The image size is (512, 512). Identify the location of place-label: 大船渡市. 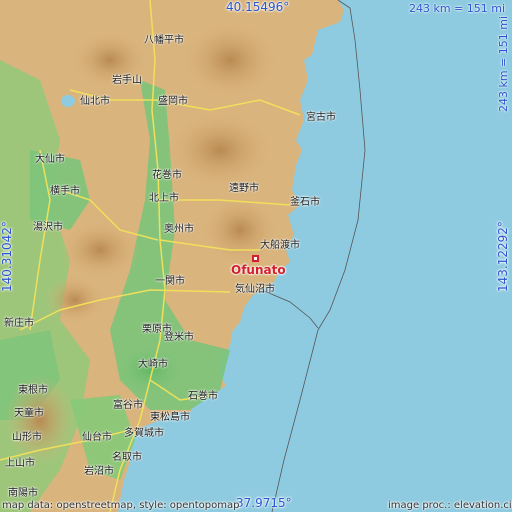
(280, 245).